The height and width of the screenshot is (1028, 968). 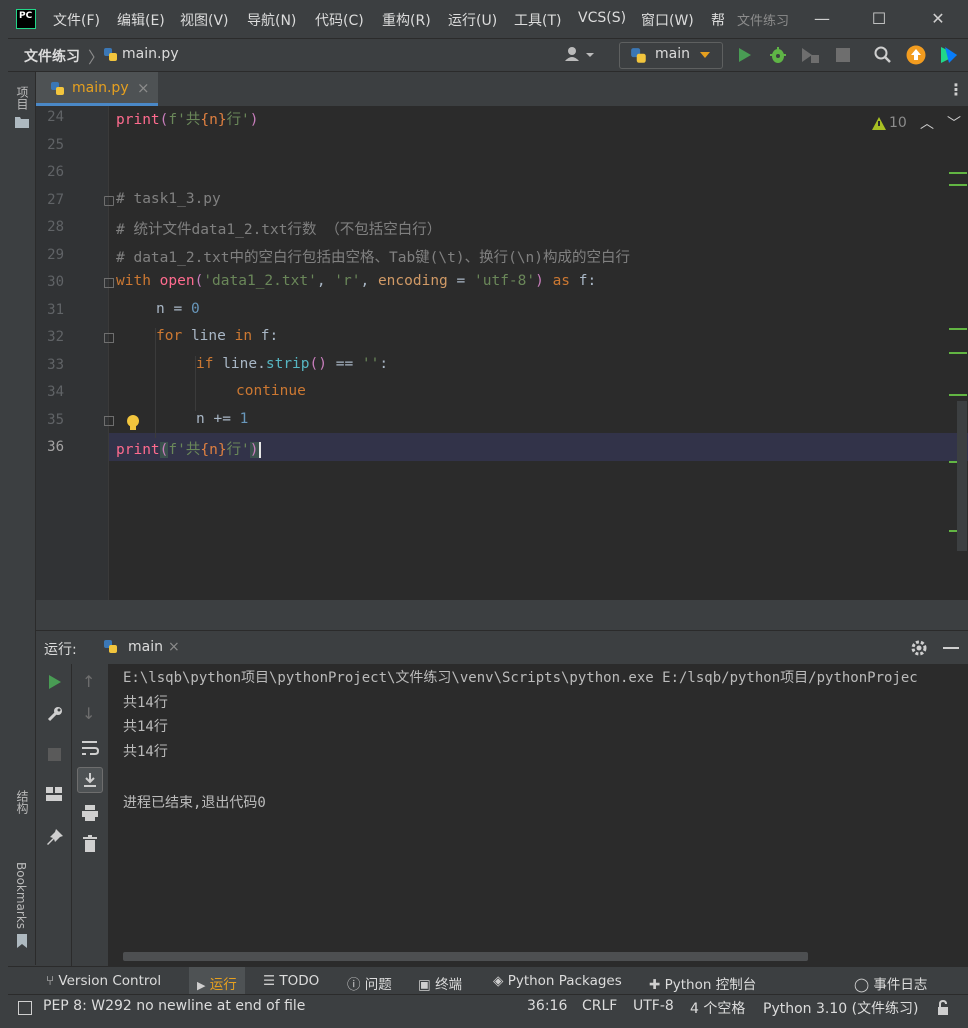 What do you see at coordinates (194, 803) in the screenshot?
I see `console-output-line: 进程已结束,退出代码0` at bounding box center [194, 803].